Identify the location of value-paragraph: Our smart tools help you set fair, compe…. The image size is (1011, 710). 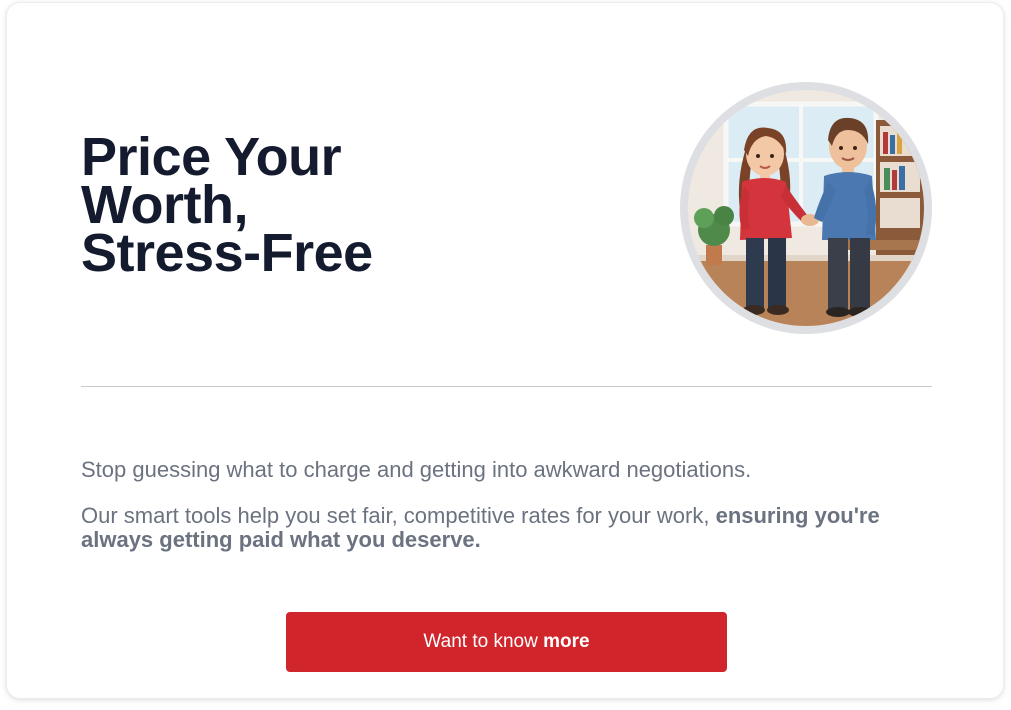
(511, 528).